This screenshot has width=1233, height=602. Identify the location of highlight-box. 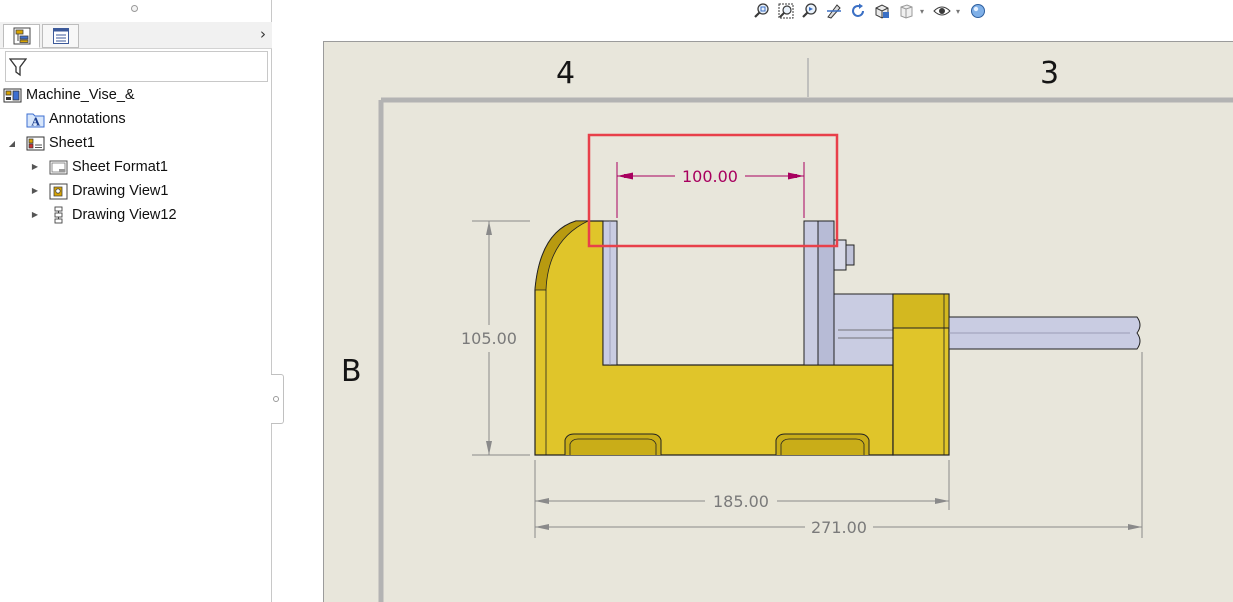
(713, 190).